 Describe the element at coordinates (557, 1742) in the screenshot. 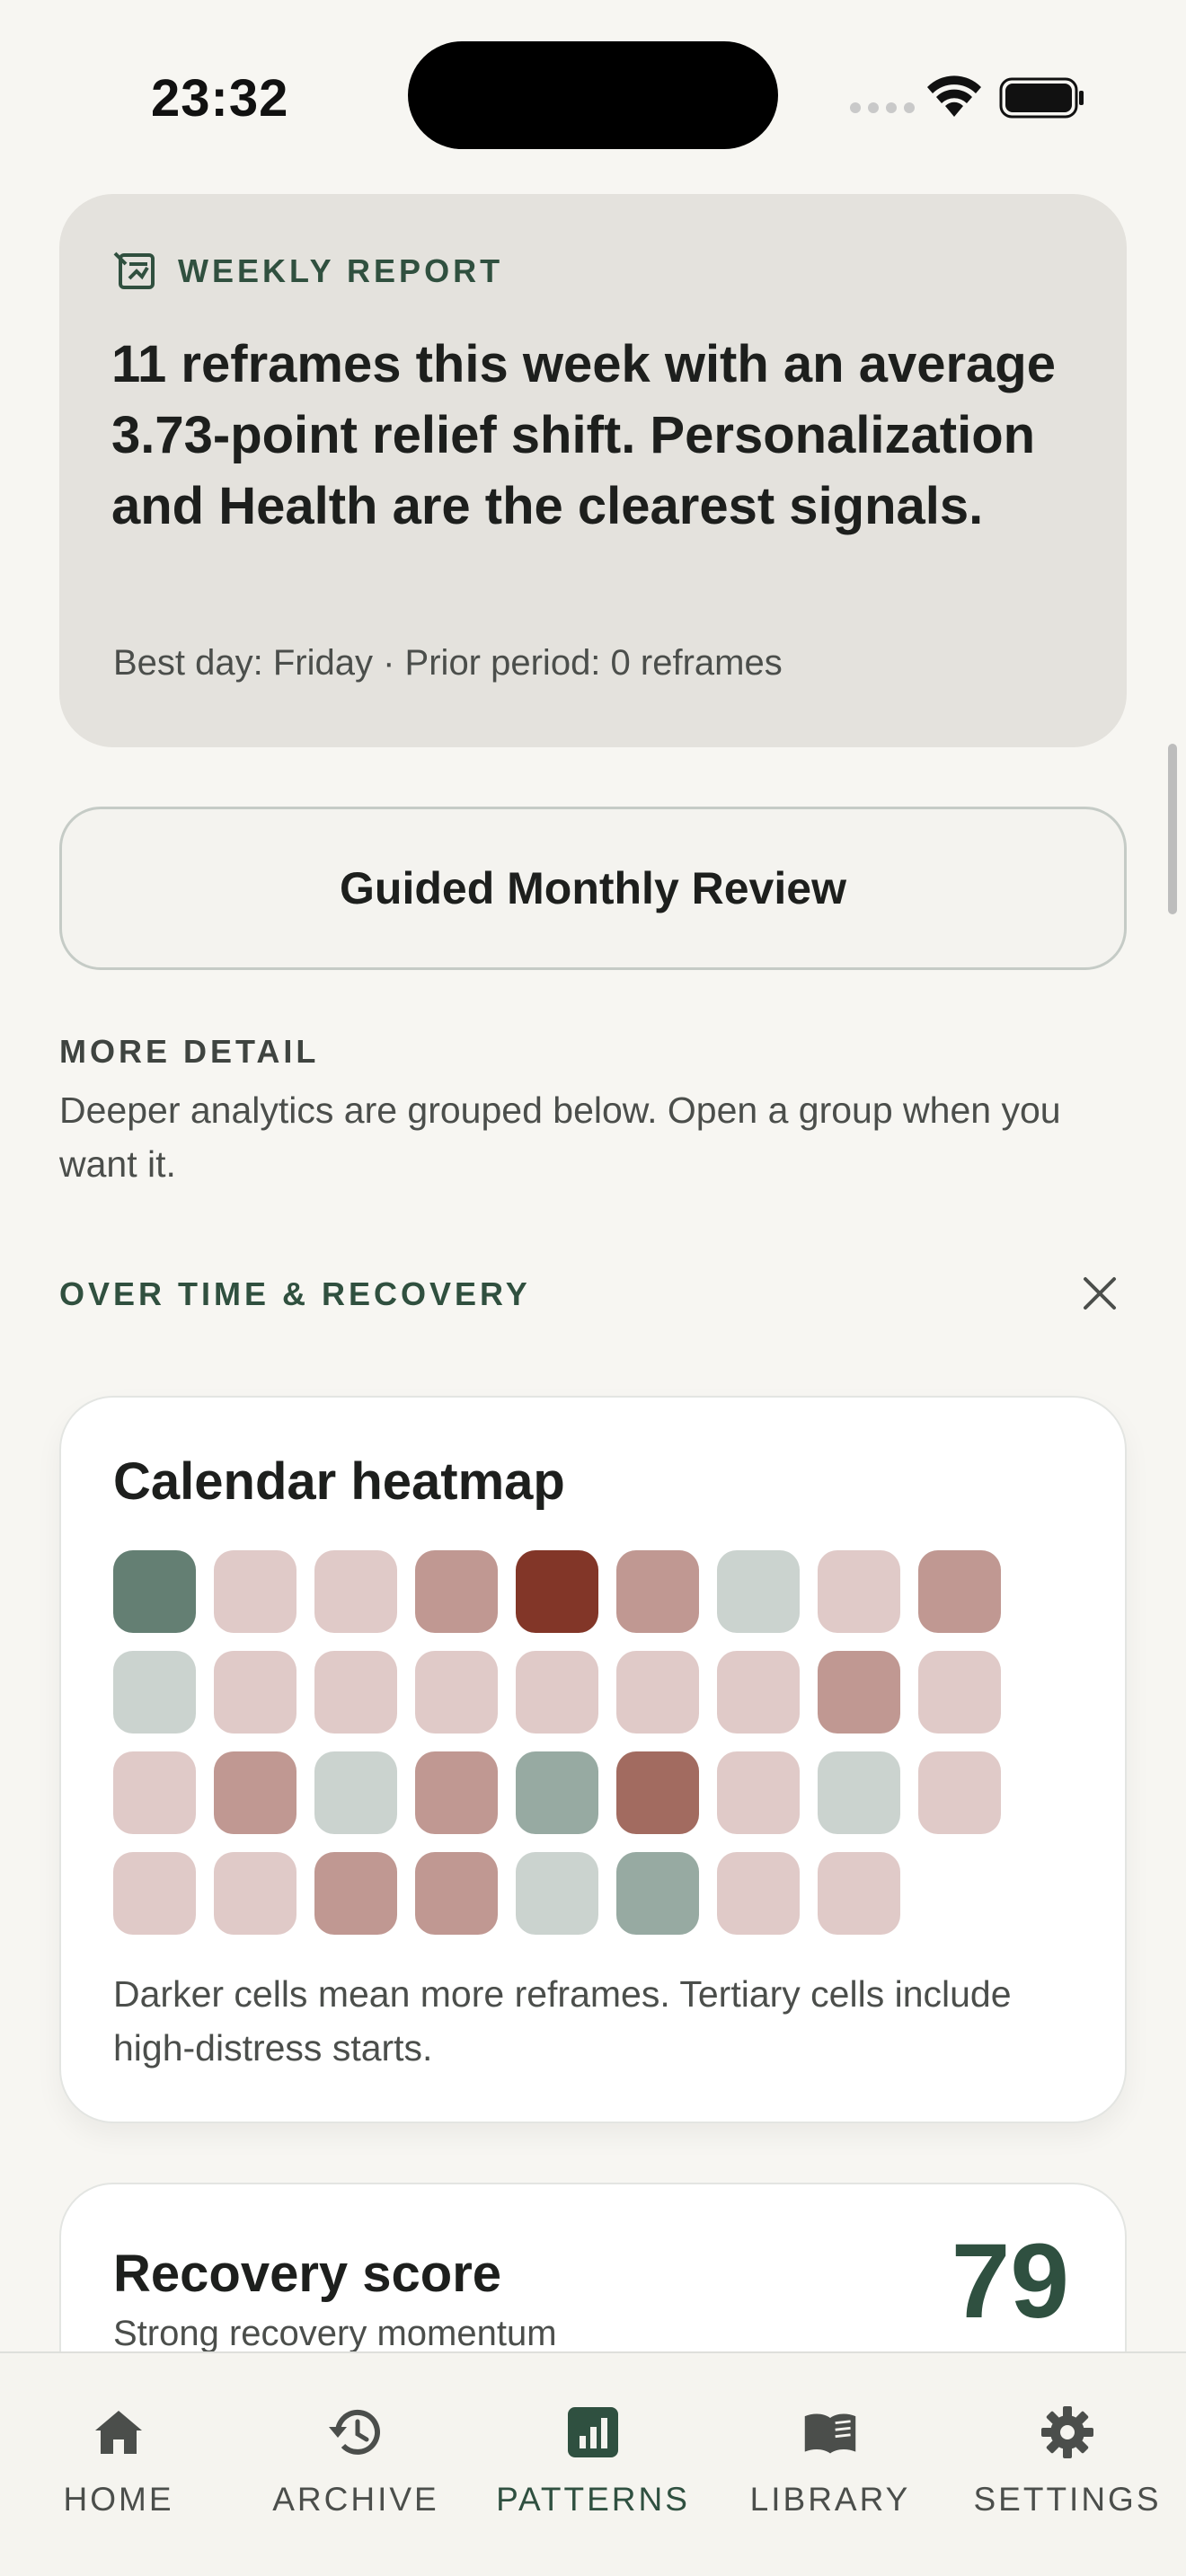

I see `heatmap-grid` at that location.